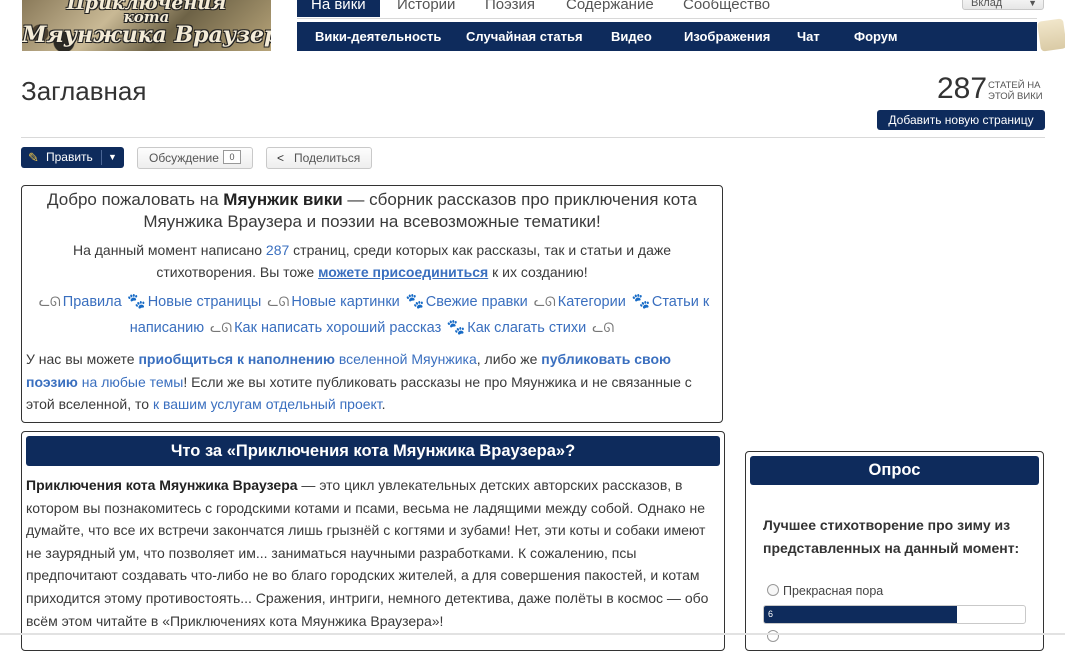  Describe the element at coordinates (962, 88) in the screenshot. I see `article-count: 287` at that location.